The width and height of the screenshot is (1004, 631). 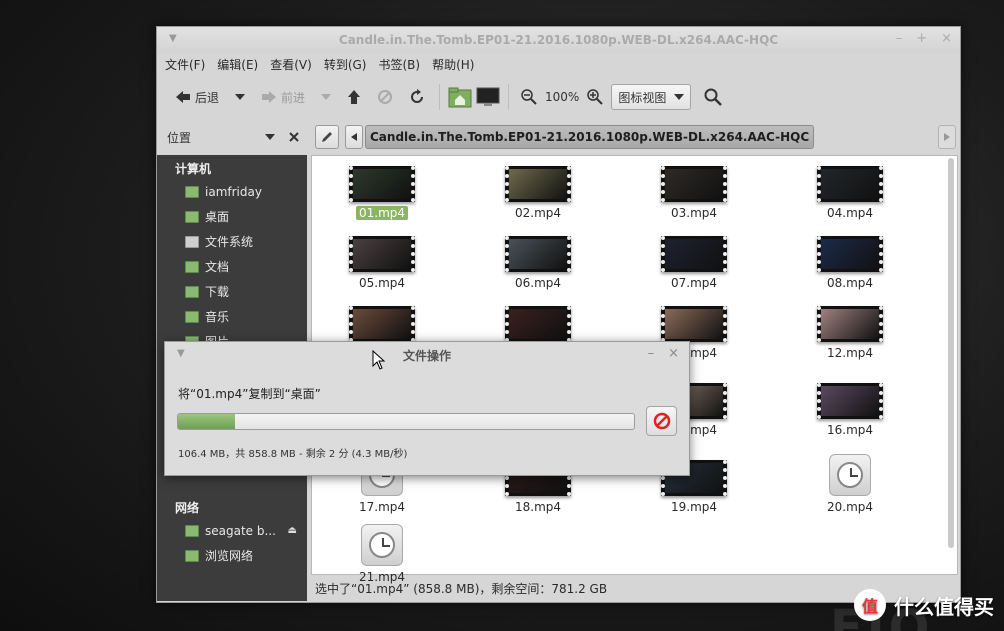 What do you see at coordinates (232, 316) in the screenshot?
I see `sidebar-item-music: 音乐` at bounding box center [232, 316].